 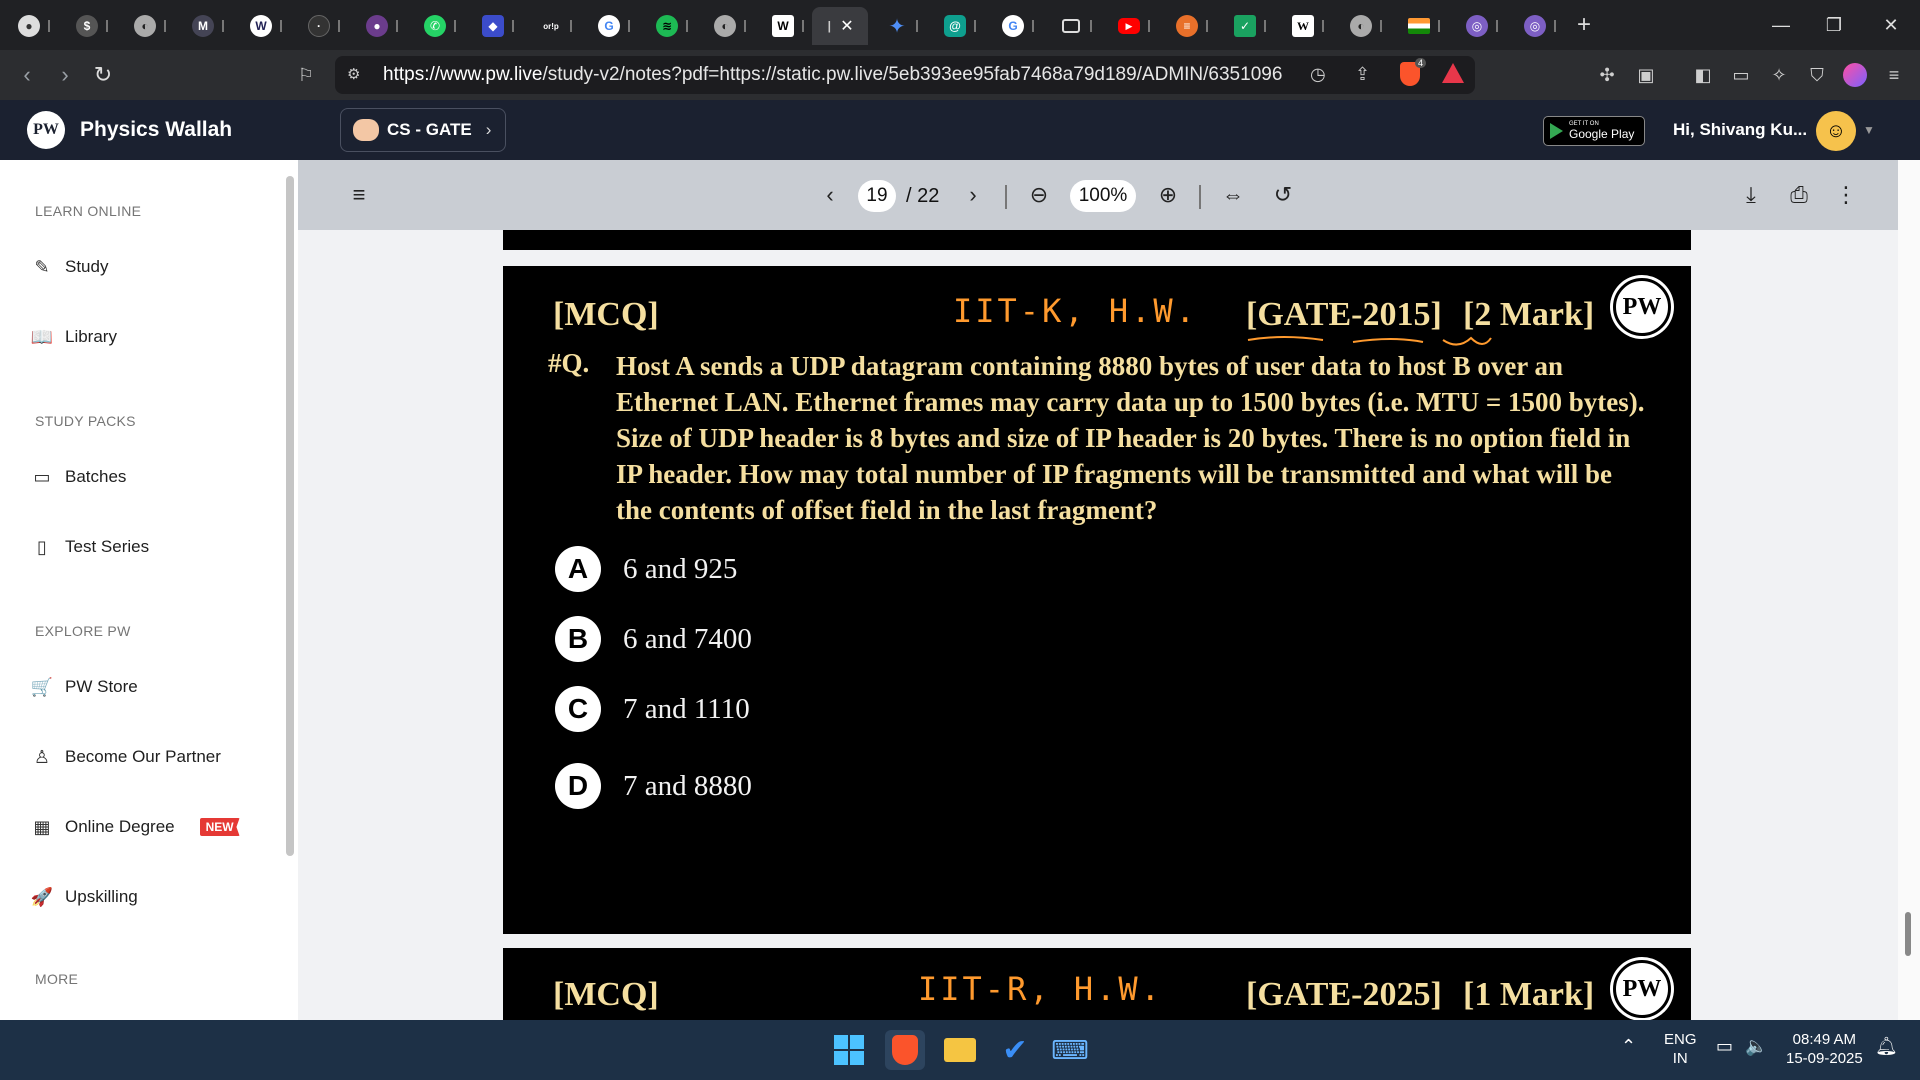 What do you see at coordinates (27, 75) in the screenshot?
I see `back-icon: ‹` at bounding box center [27, 75].